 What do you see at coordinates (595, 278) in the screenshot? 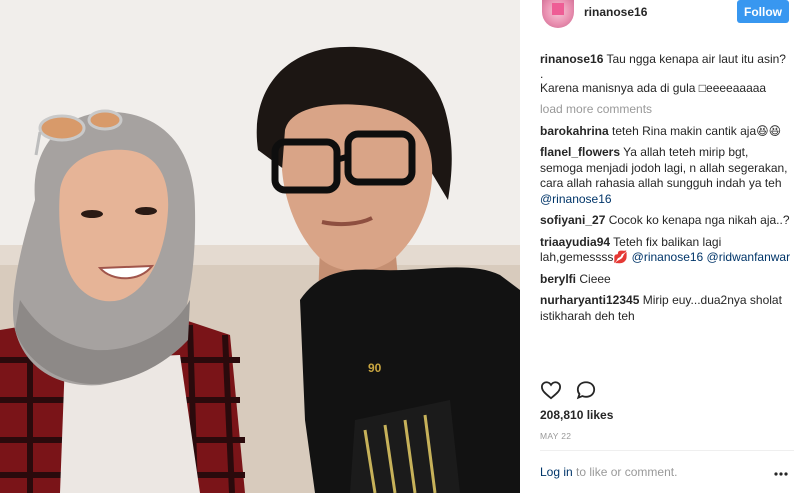
I see `comment-text: Cieee` at bounding box center [595, 278].